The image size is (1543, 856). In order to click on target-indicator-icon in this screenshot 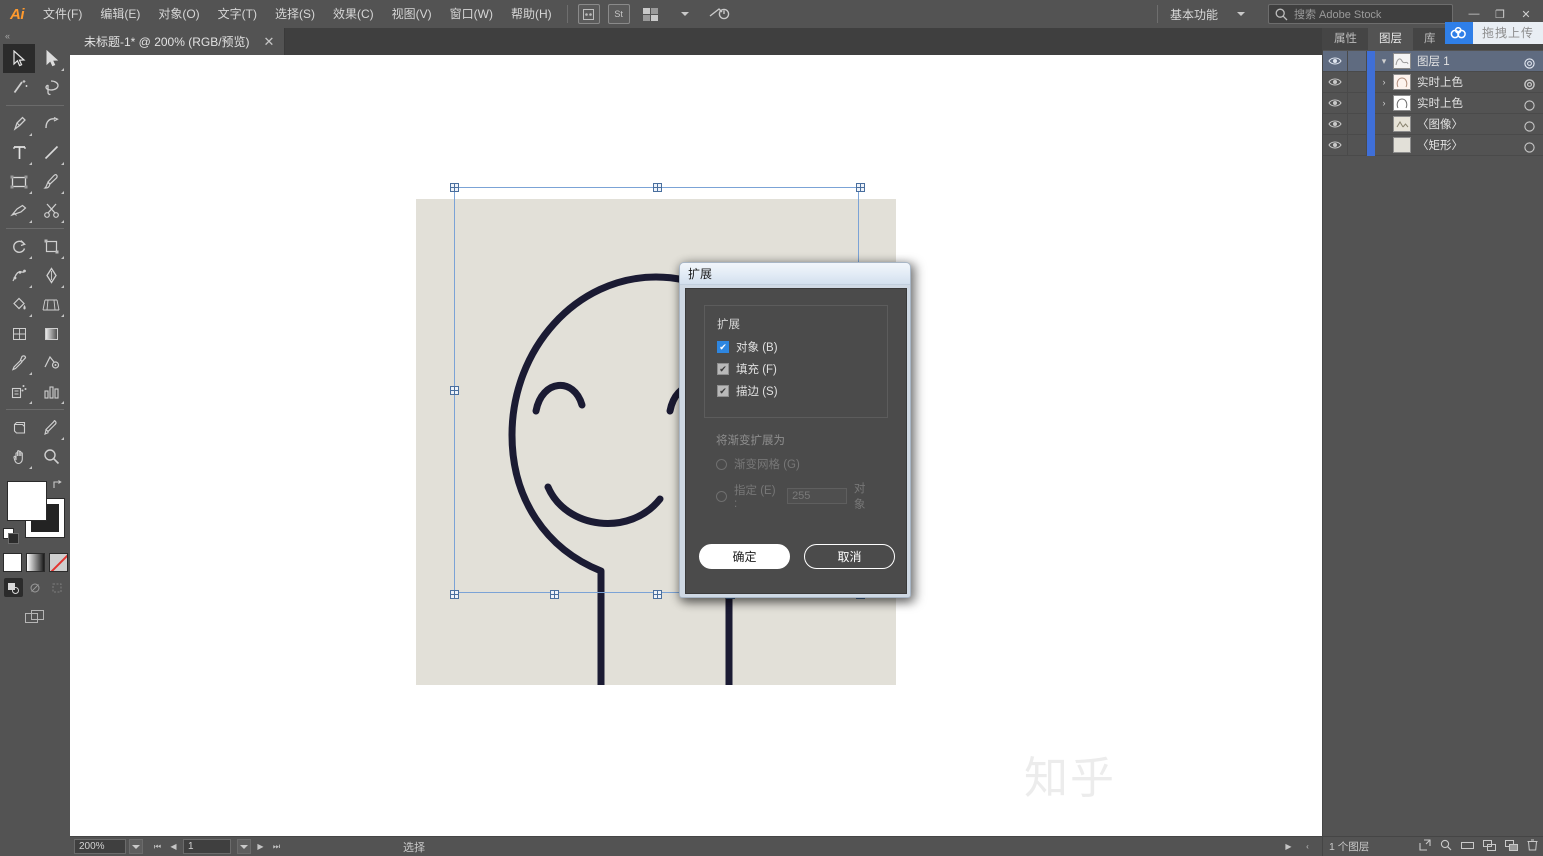, I will do `click(1529, 149)`.